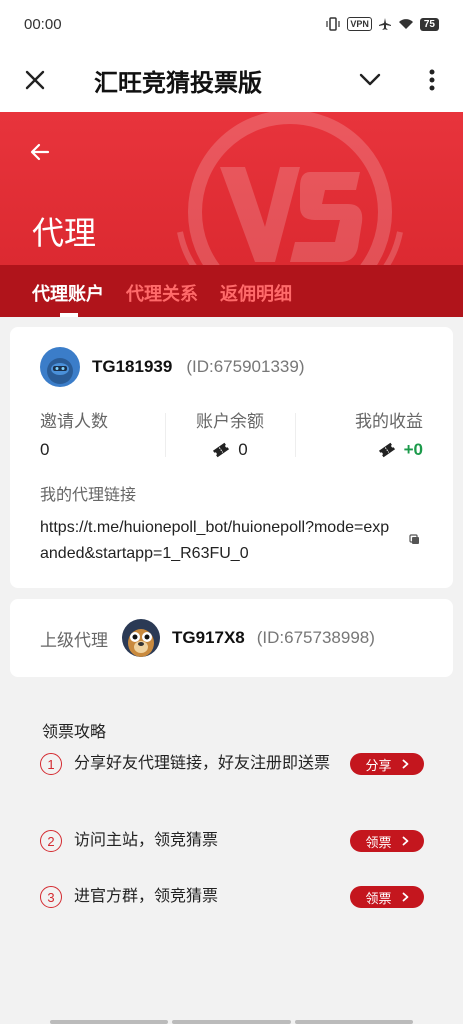 This screenshot has width=463, height=1024. Describe the element at coordinates (230, 421) in the screenshot. I see `stat-label: 账户余额` at that location.